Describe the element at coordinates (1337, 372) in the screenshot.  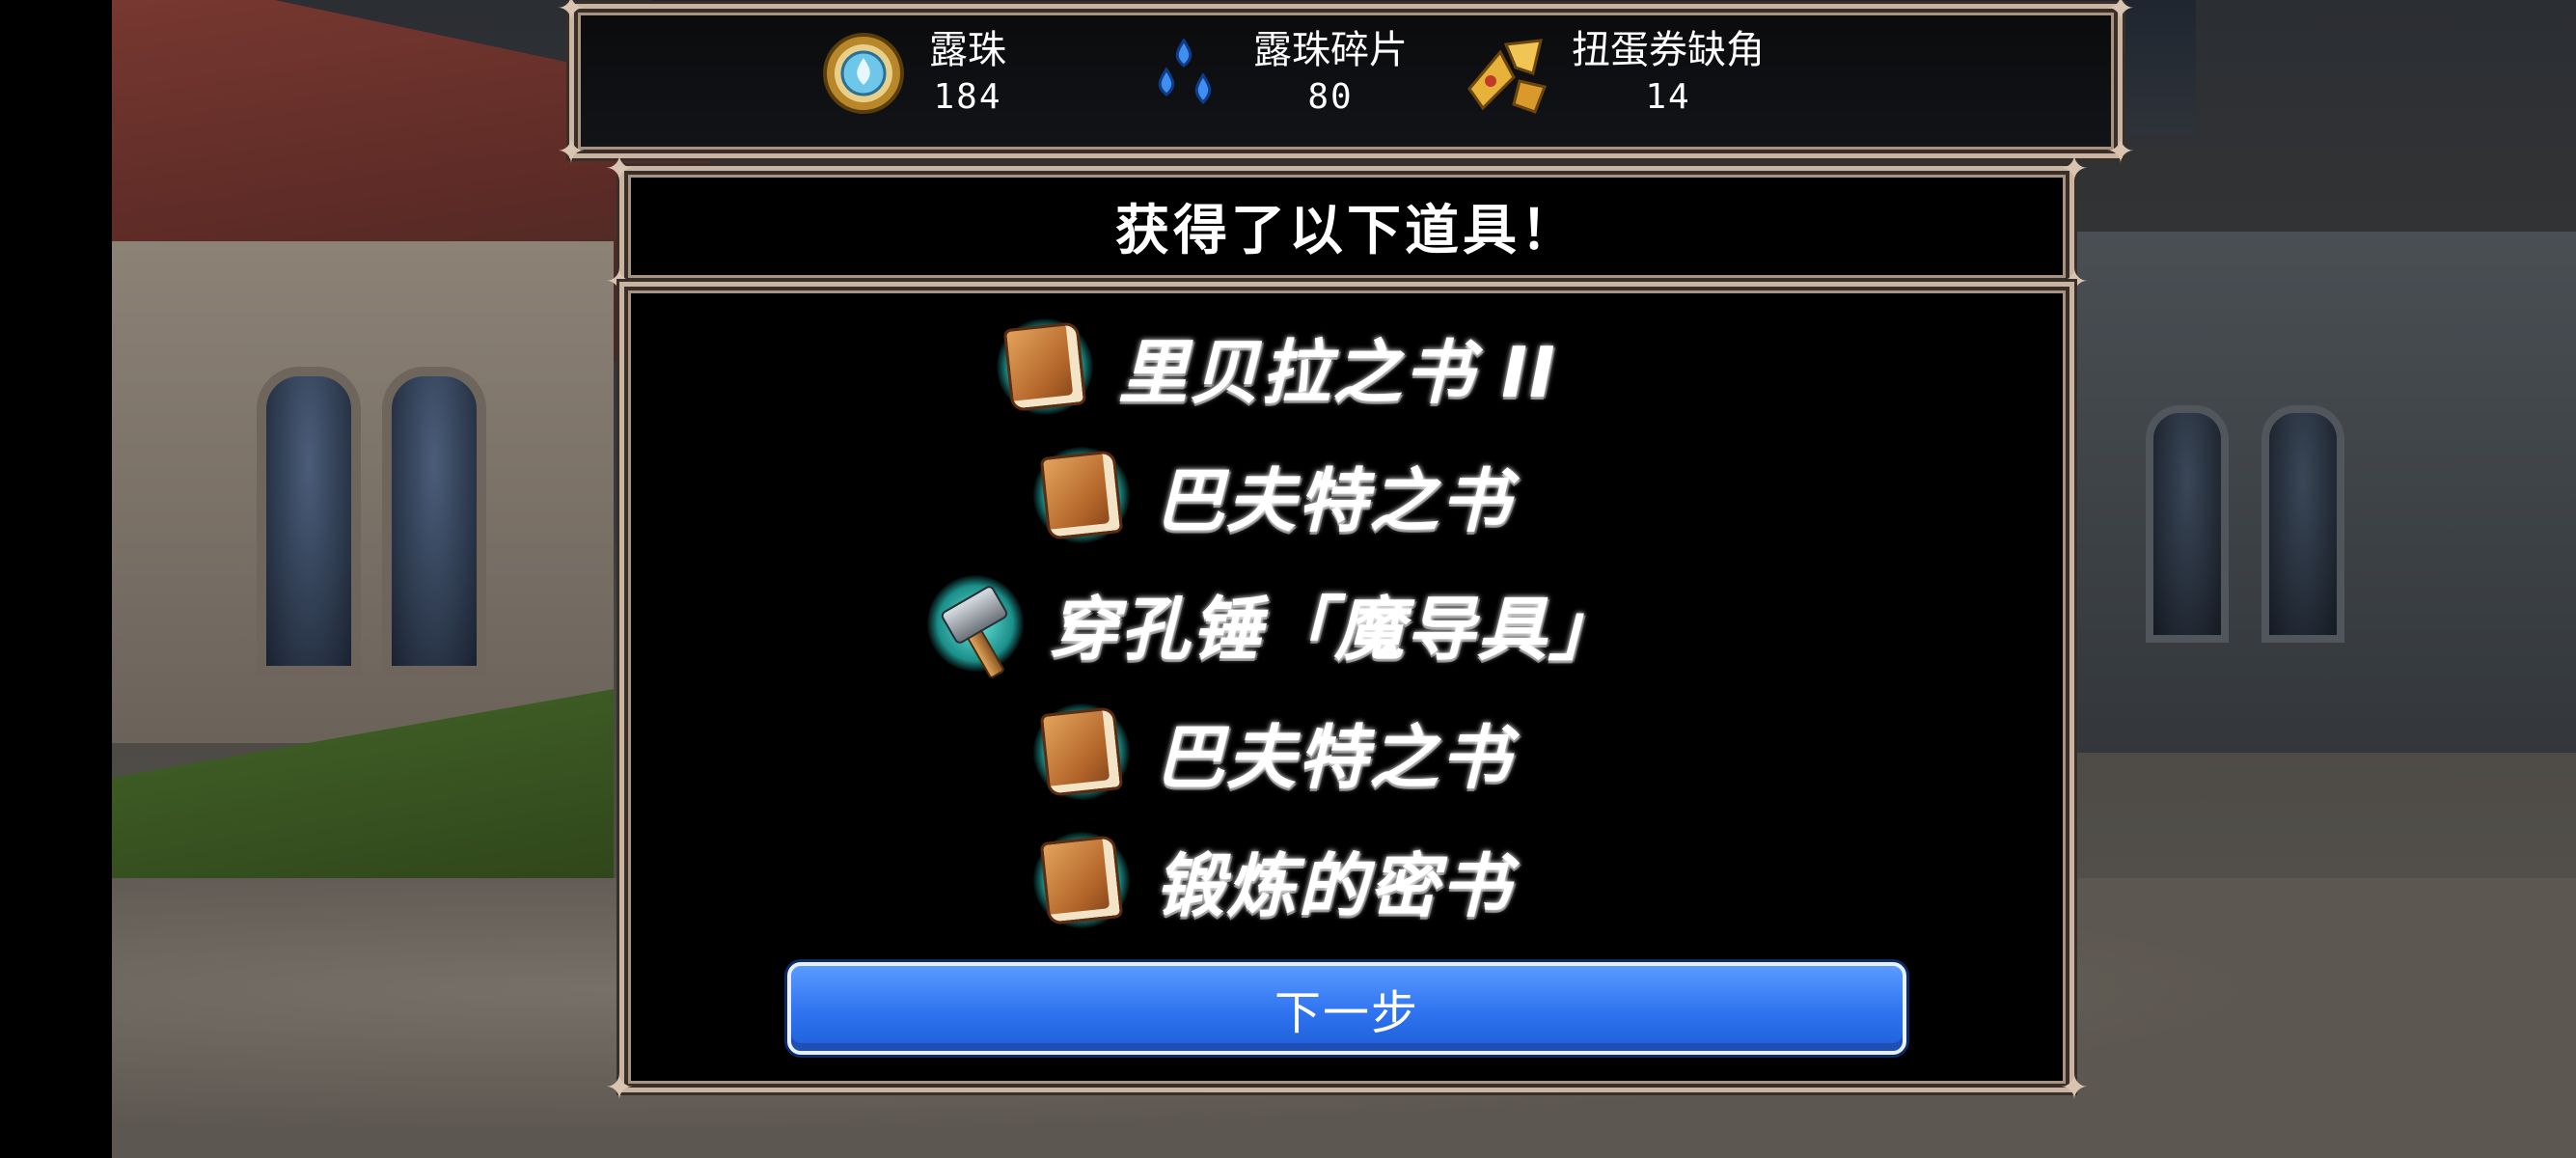
I see `item-name: 里贝拉之书 II` at that location.